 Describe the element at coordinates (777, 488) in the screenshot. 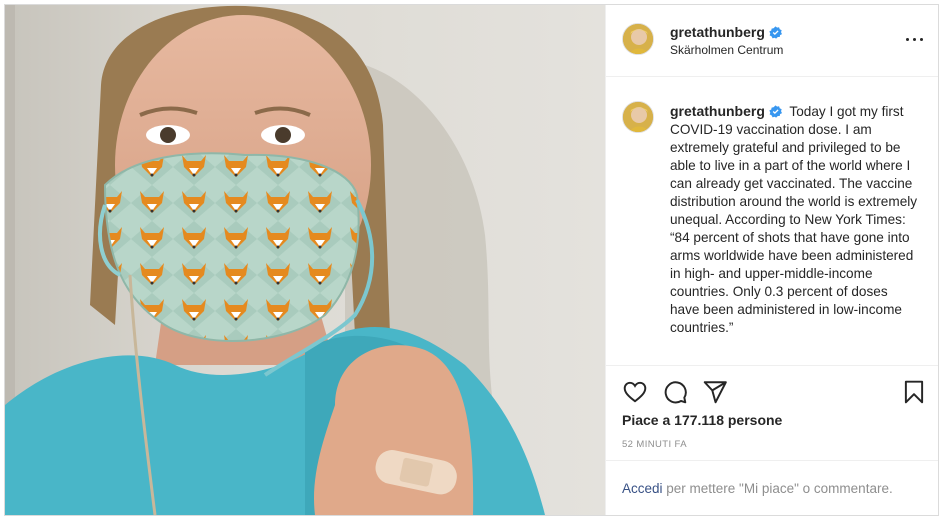

I see `login-prompt-text: per mettere "Mi piace" o commentare.` at that location.